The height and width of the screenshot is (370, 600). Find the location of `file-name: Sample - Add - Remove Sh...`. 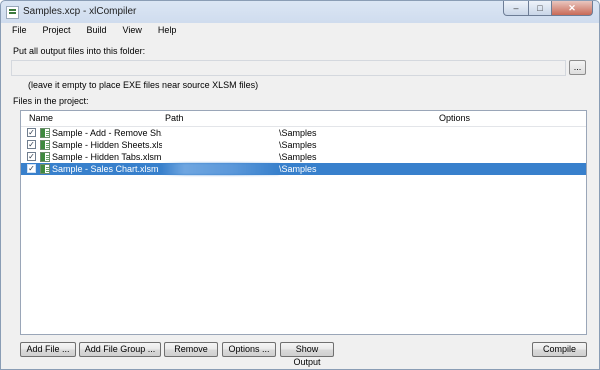

file-name: Sample - Add - Remove Sh... is located at coordinates (107, 133).